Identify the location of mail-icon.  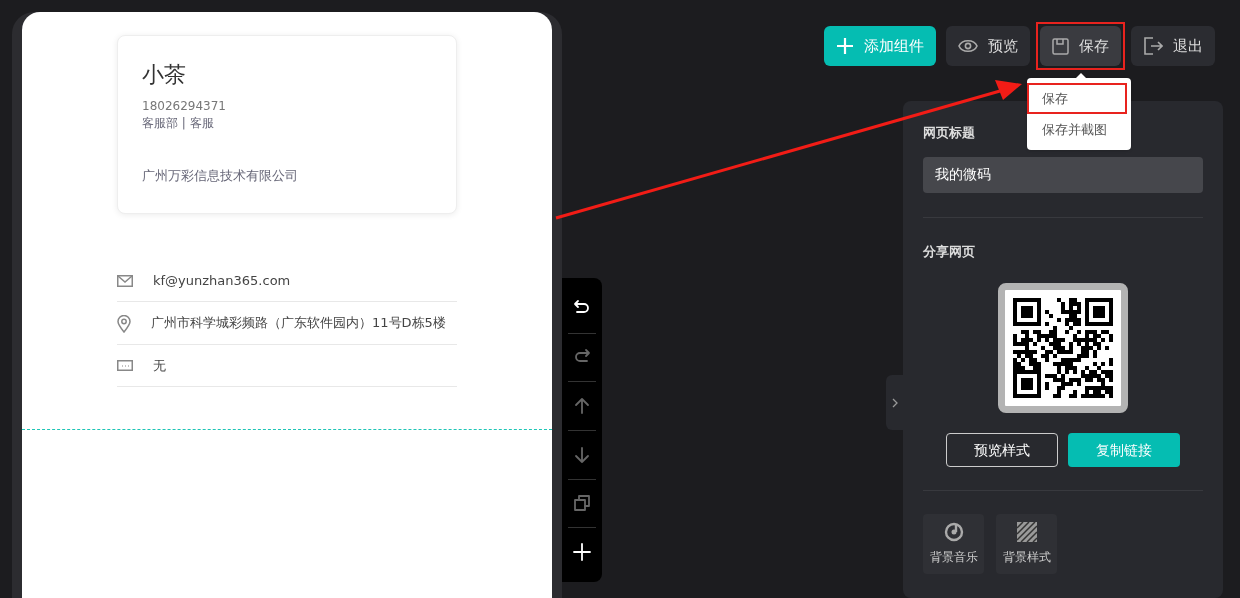
(125, 281).